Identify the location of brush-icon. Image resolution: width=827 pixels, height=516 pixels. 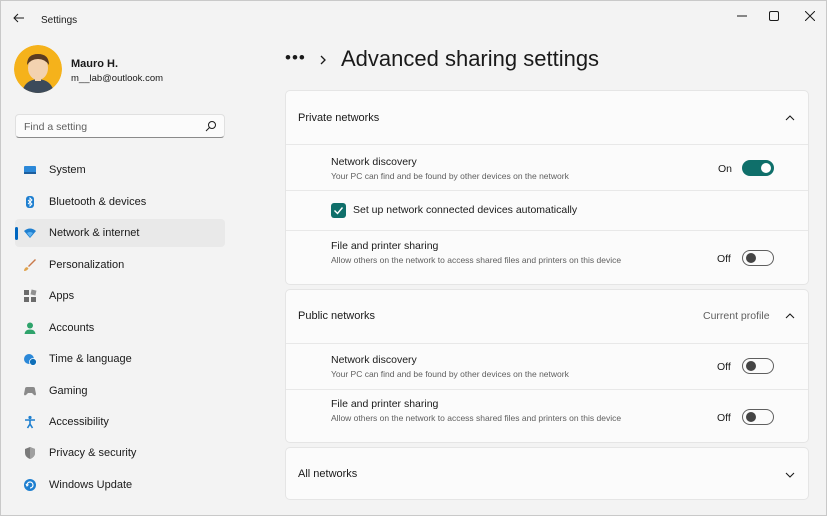
(30, 265).